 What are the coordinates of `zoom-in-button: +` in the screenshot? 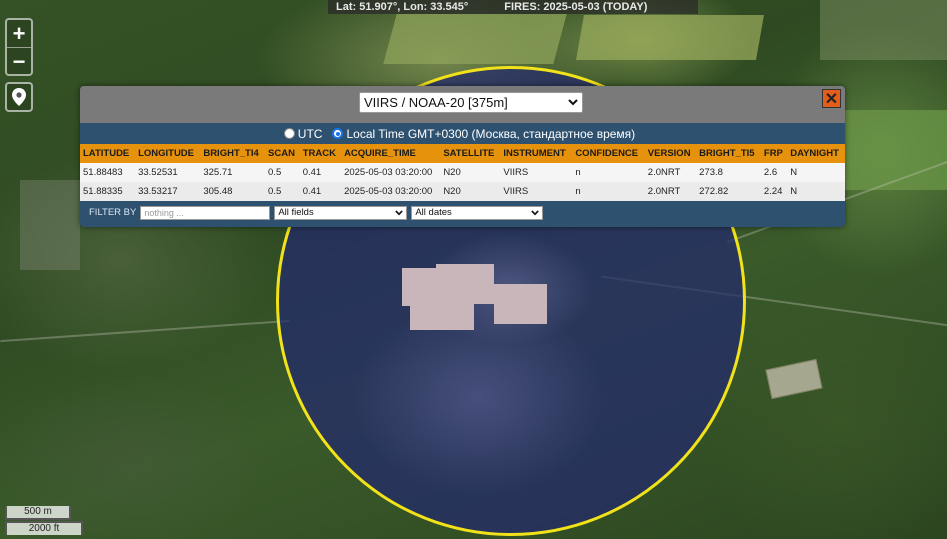 It's located at (19, 33).